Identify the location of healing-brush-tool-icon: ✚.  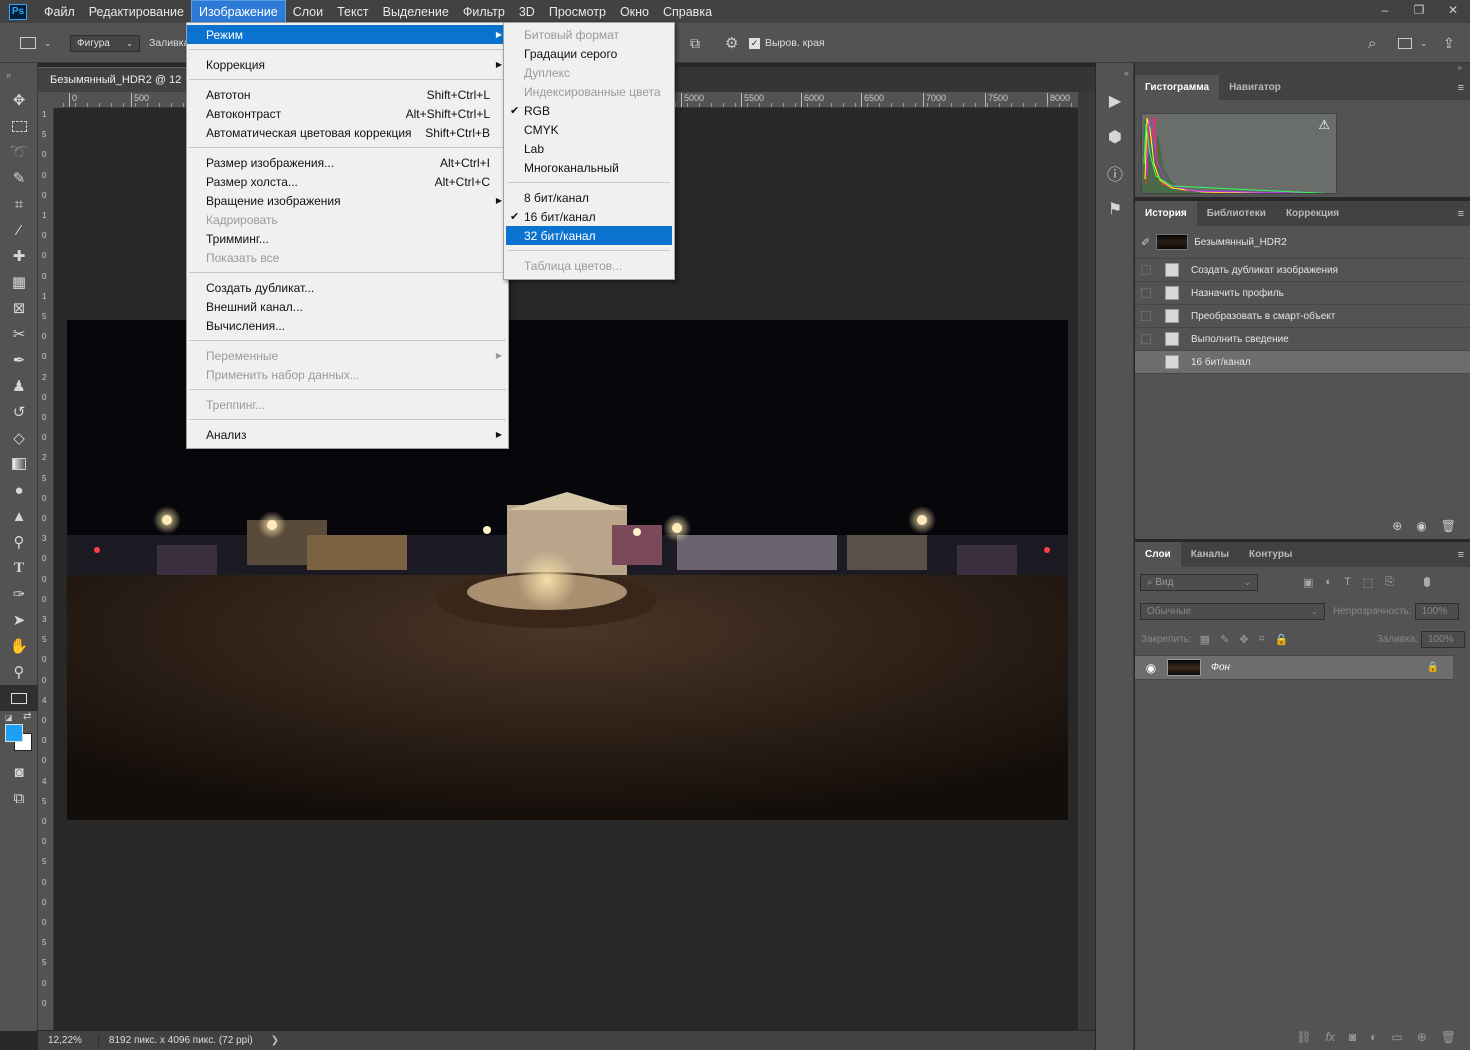
(19, 256).